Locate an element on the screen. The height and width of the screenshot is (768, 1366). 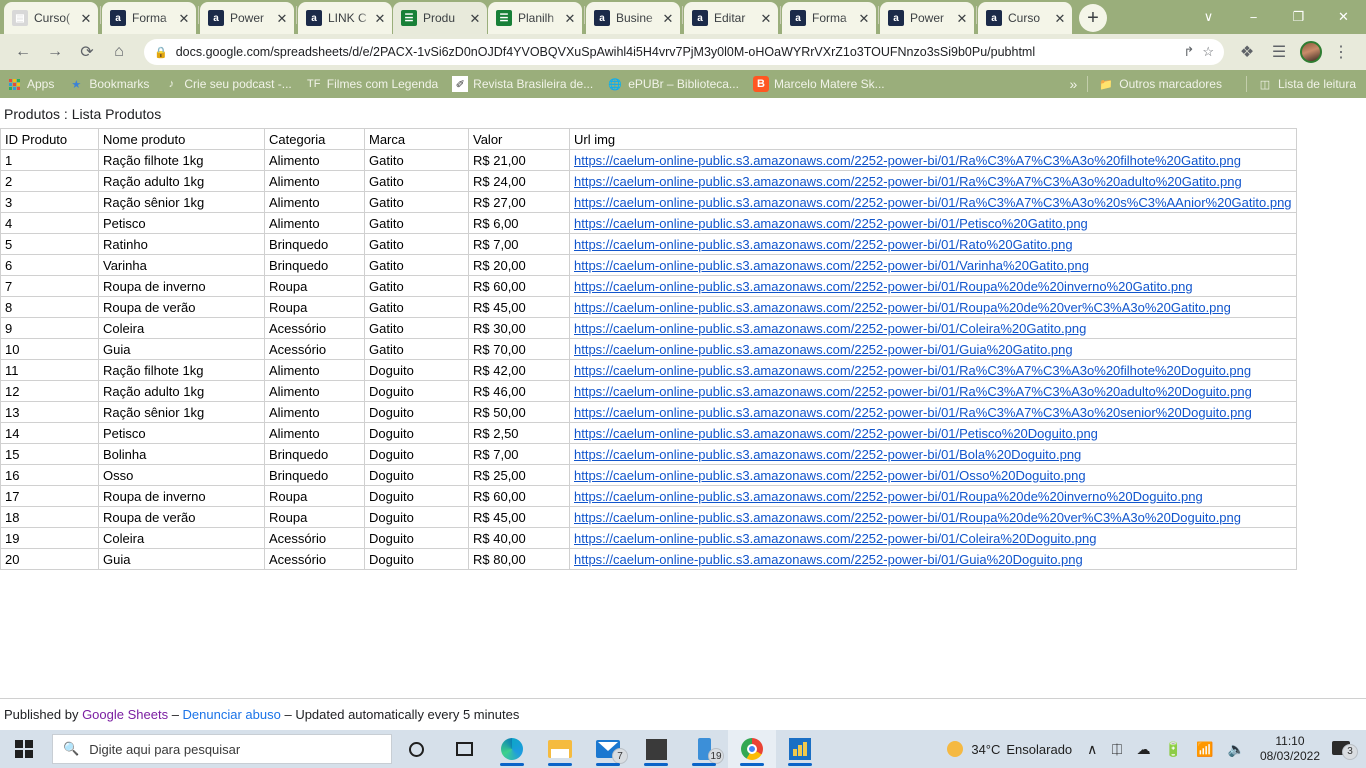
minimize-button: − is located at coordinates (1253, 17).